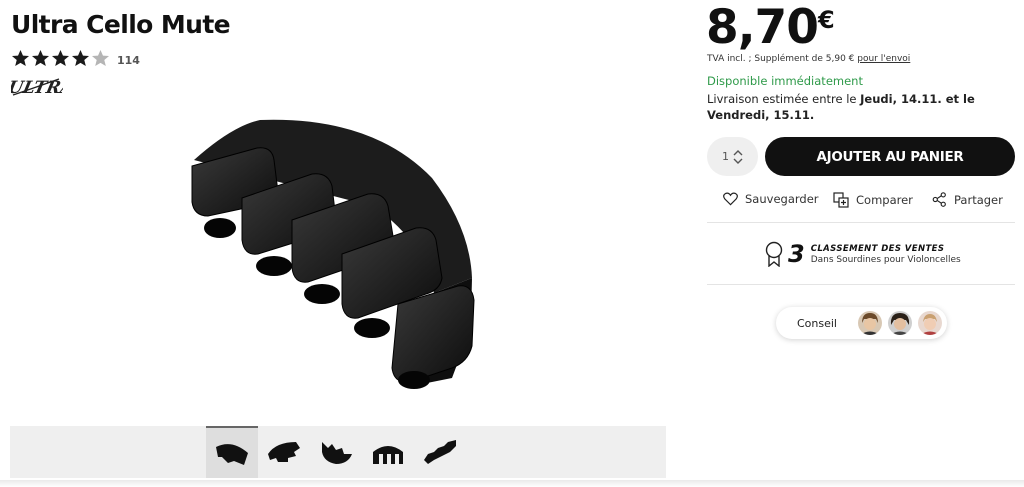 The image size is (1024, 487). What do you see at coordinates (725, 156) in the screenshot?
I see `quantity-value: 1` at bounding box center [725, 156].